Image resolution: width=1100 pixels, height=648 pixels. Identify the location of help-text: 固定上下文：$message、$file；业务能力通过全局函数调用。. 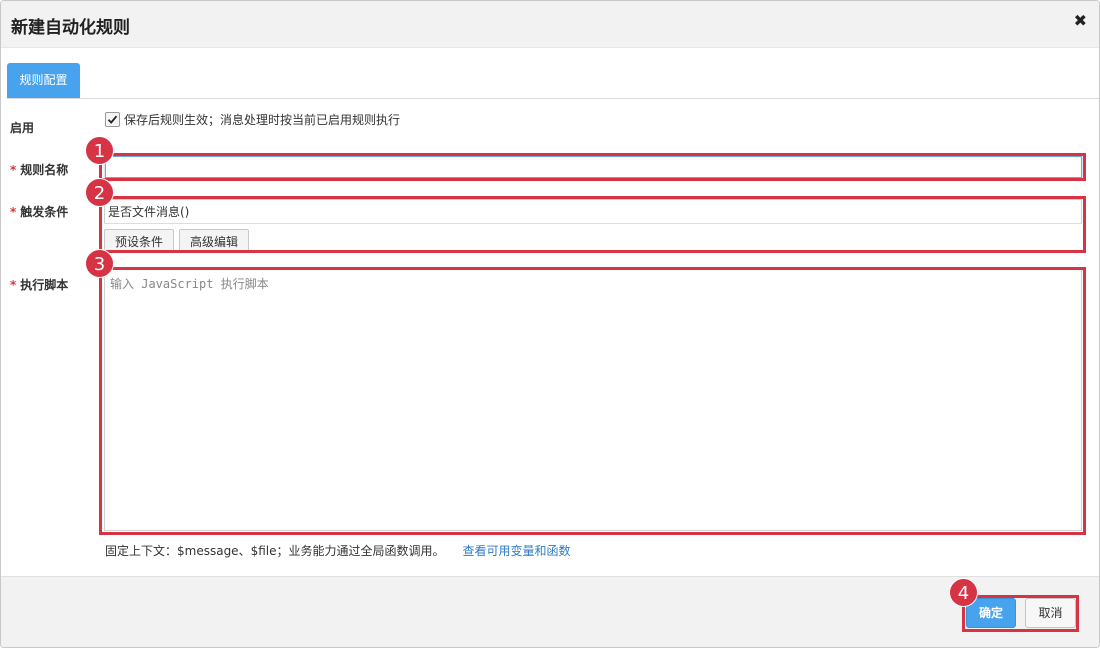
(275, 551).